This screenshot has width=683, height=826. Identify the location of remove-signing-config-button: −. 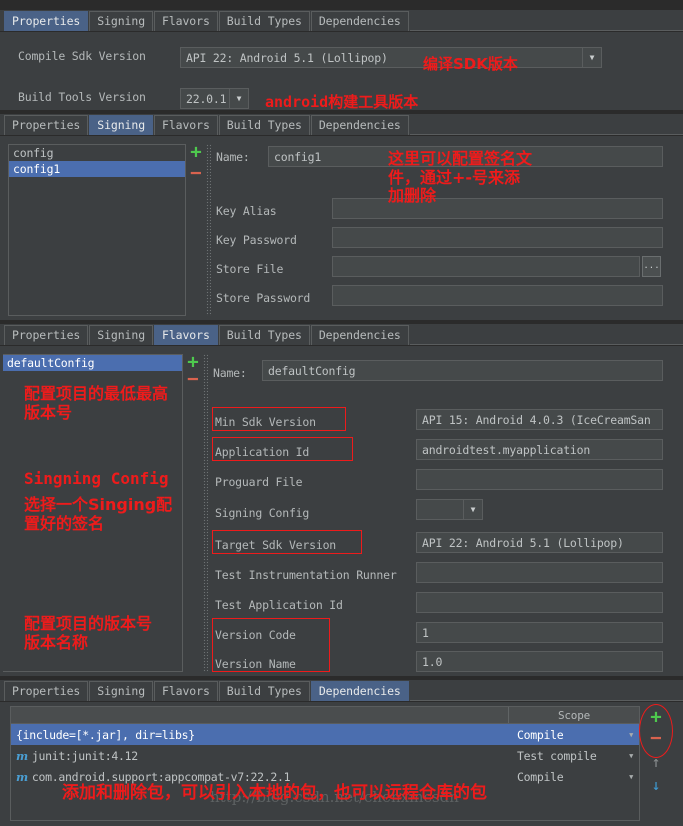
(196, 173).